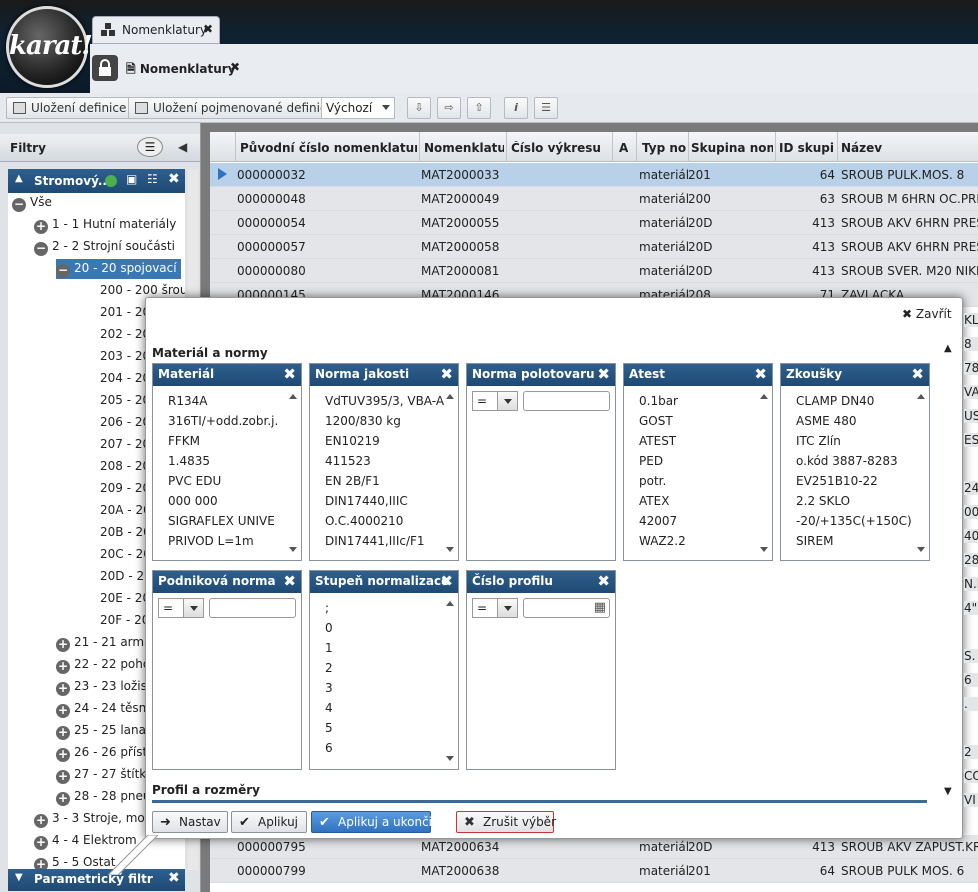 The width and height of the screenshot is (978, 892). Describe the element at coordinates (327, 608) in the screenshot. I see `list-item: ;` at that location.